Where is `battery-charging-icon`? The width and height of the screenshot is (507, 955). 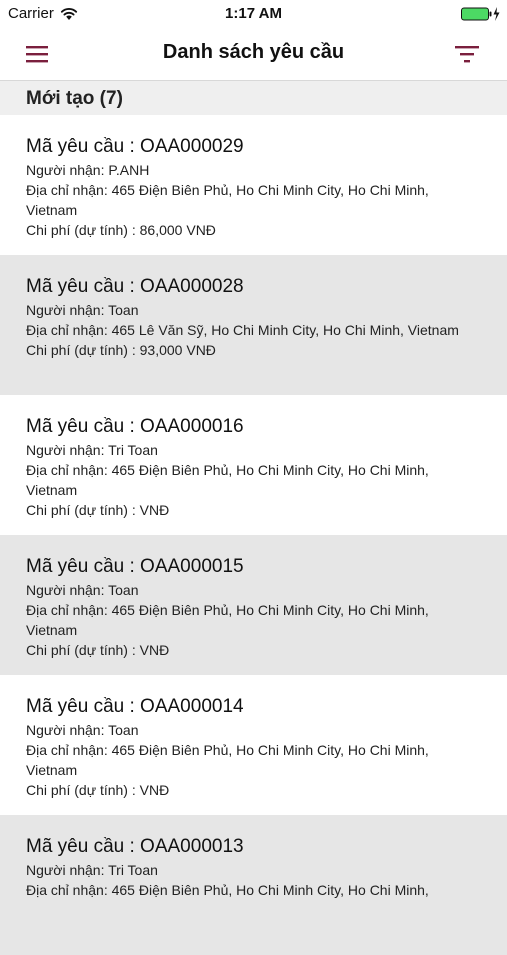 battery-charging-icon is located at coordinates (480, 14).